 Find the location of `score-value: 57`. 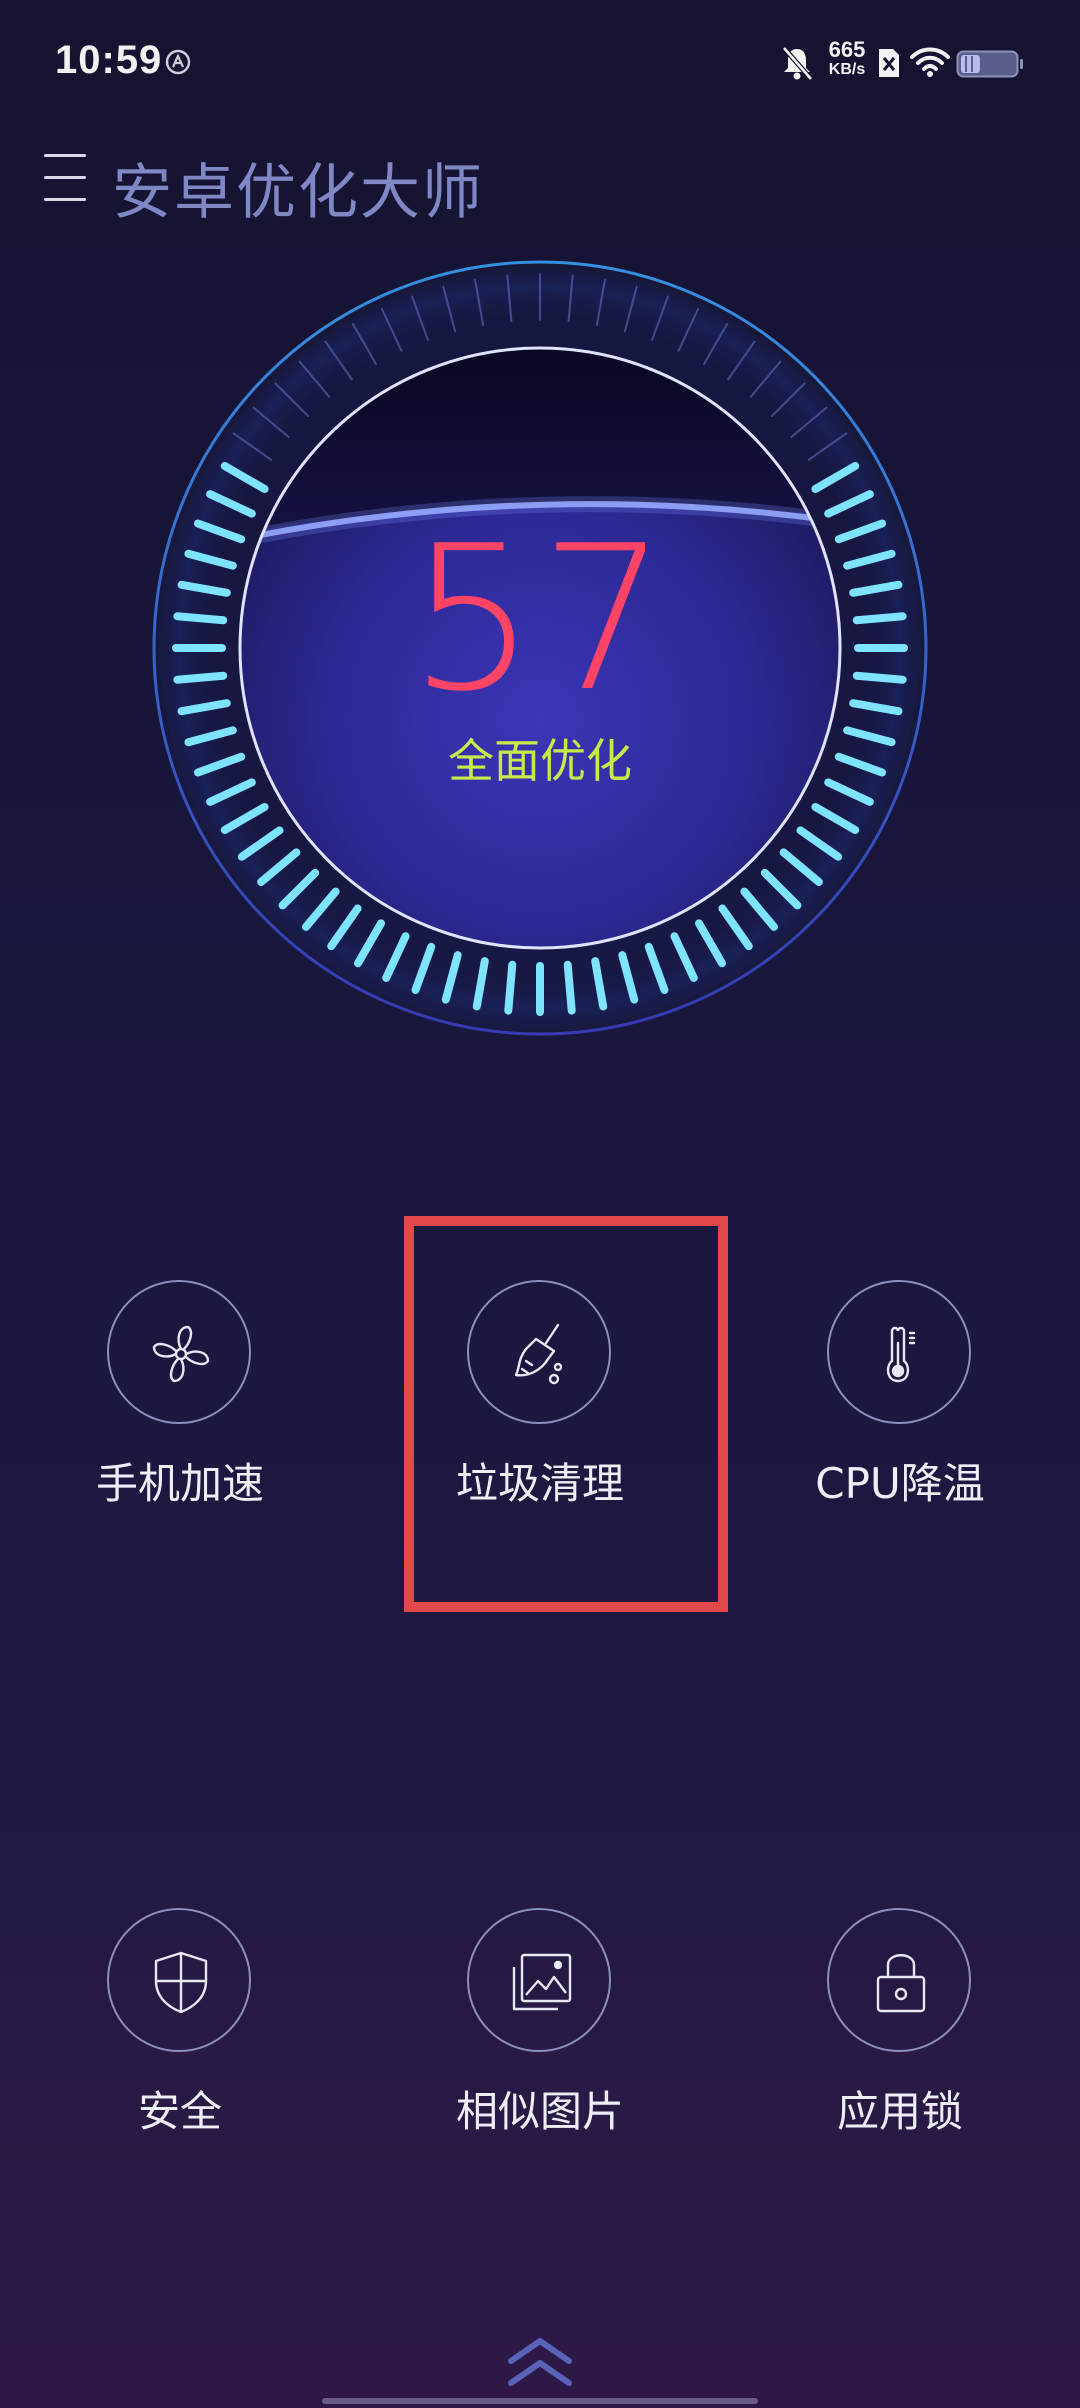

score-value: 57 is located at coordinates (540, 619).